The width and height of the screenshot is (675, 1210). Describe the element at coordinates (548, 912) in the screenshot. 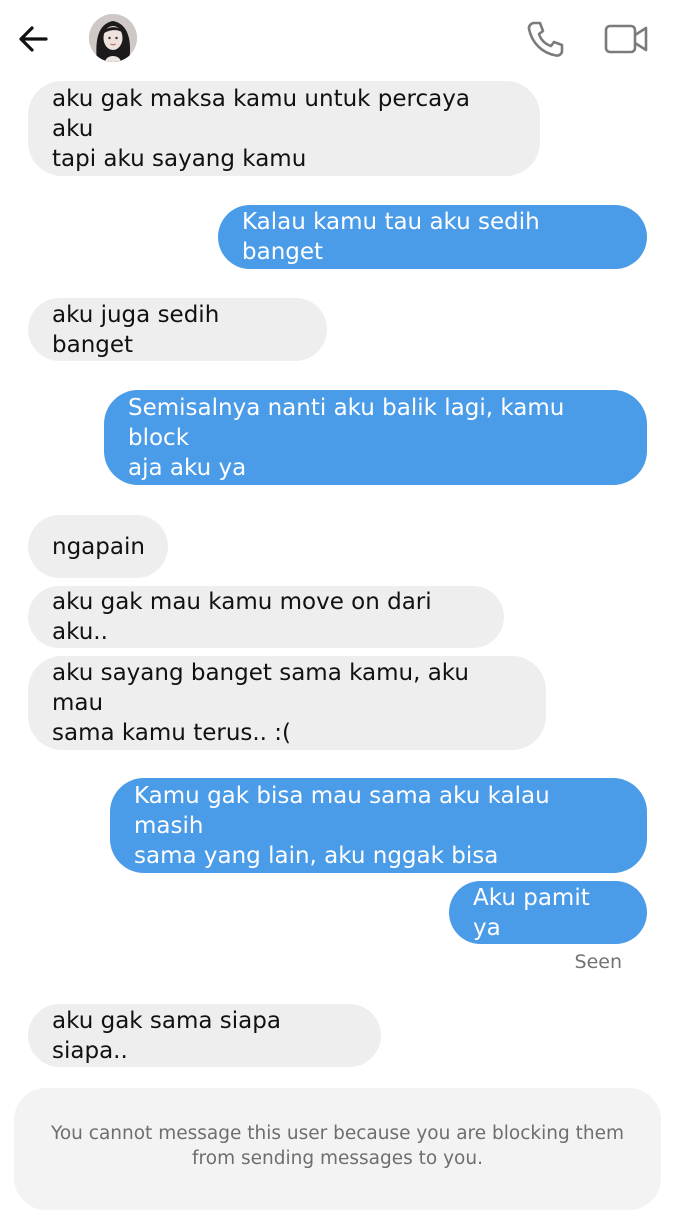

I see `outgoing-message: Aku pamit ya` at that location.